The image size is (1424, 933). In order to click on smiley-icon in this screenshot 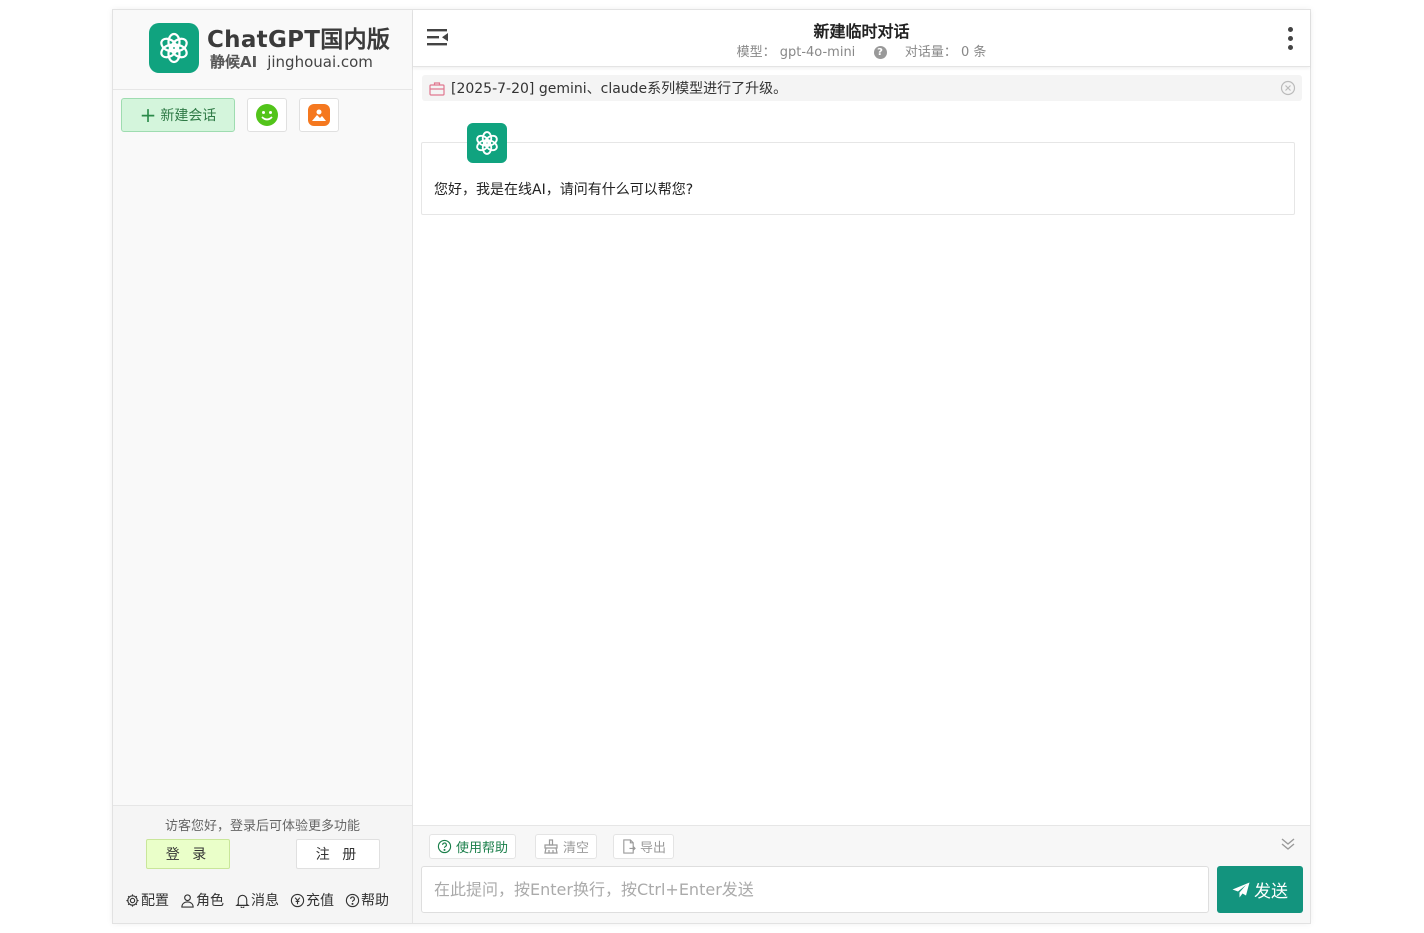, I will do `click(267, 115)`.